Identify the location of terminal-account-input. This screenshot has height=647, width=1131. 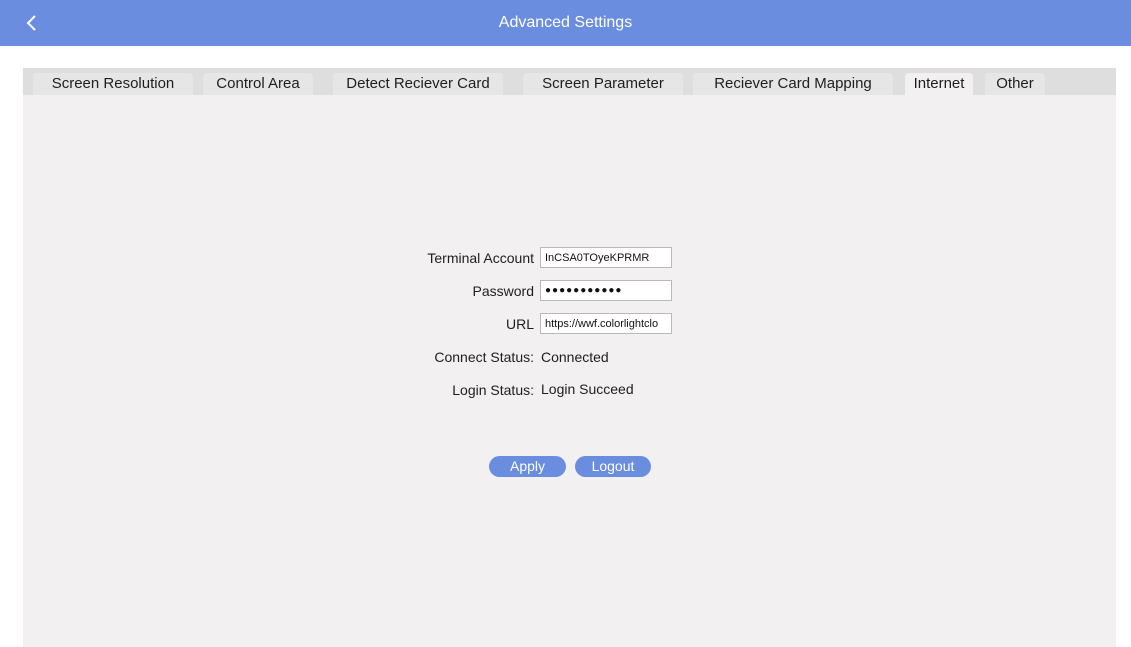
(606, 257).